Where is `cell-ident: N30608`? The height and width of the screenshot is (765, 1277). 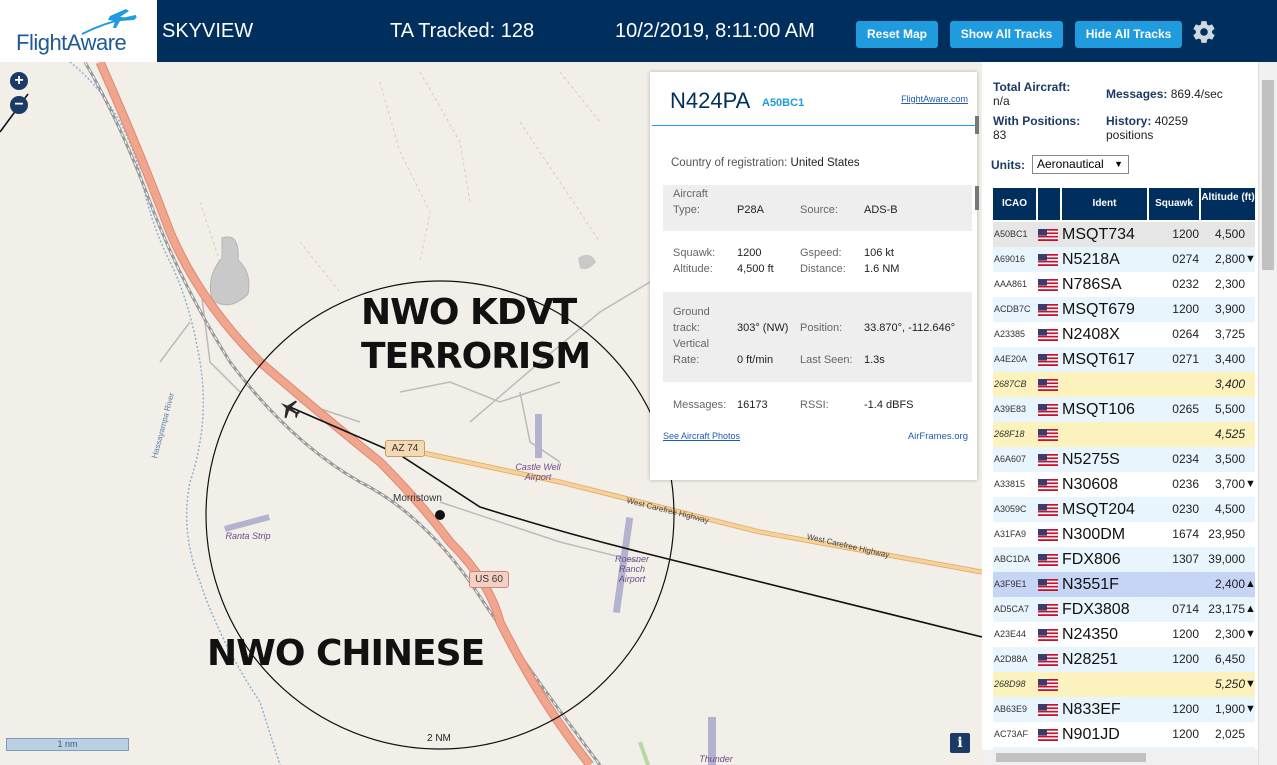
cell-ident: N30608 is located at coordinates (1090, 484).